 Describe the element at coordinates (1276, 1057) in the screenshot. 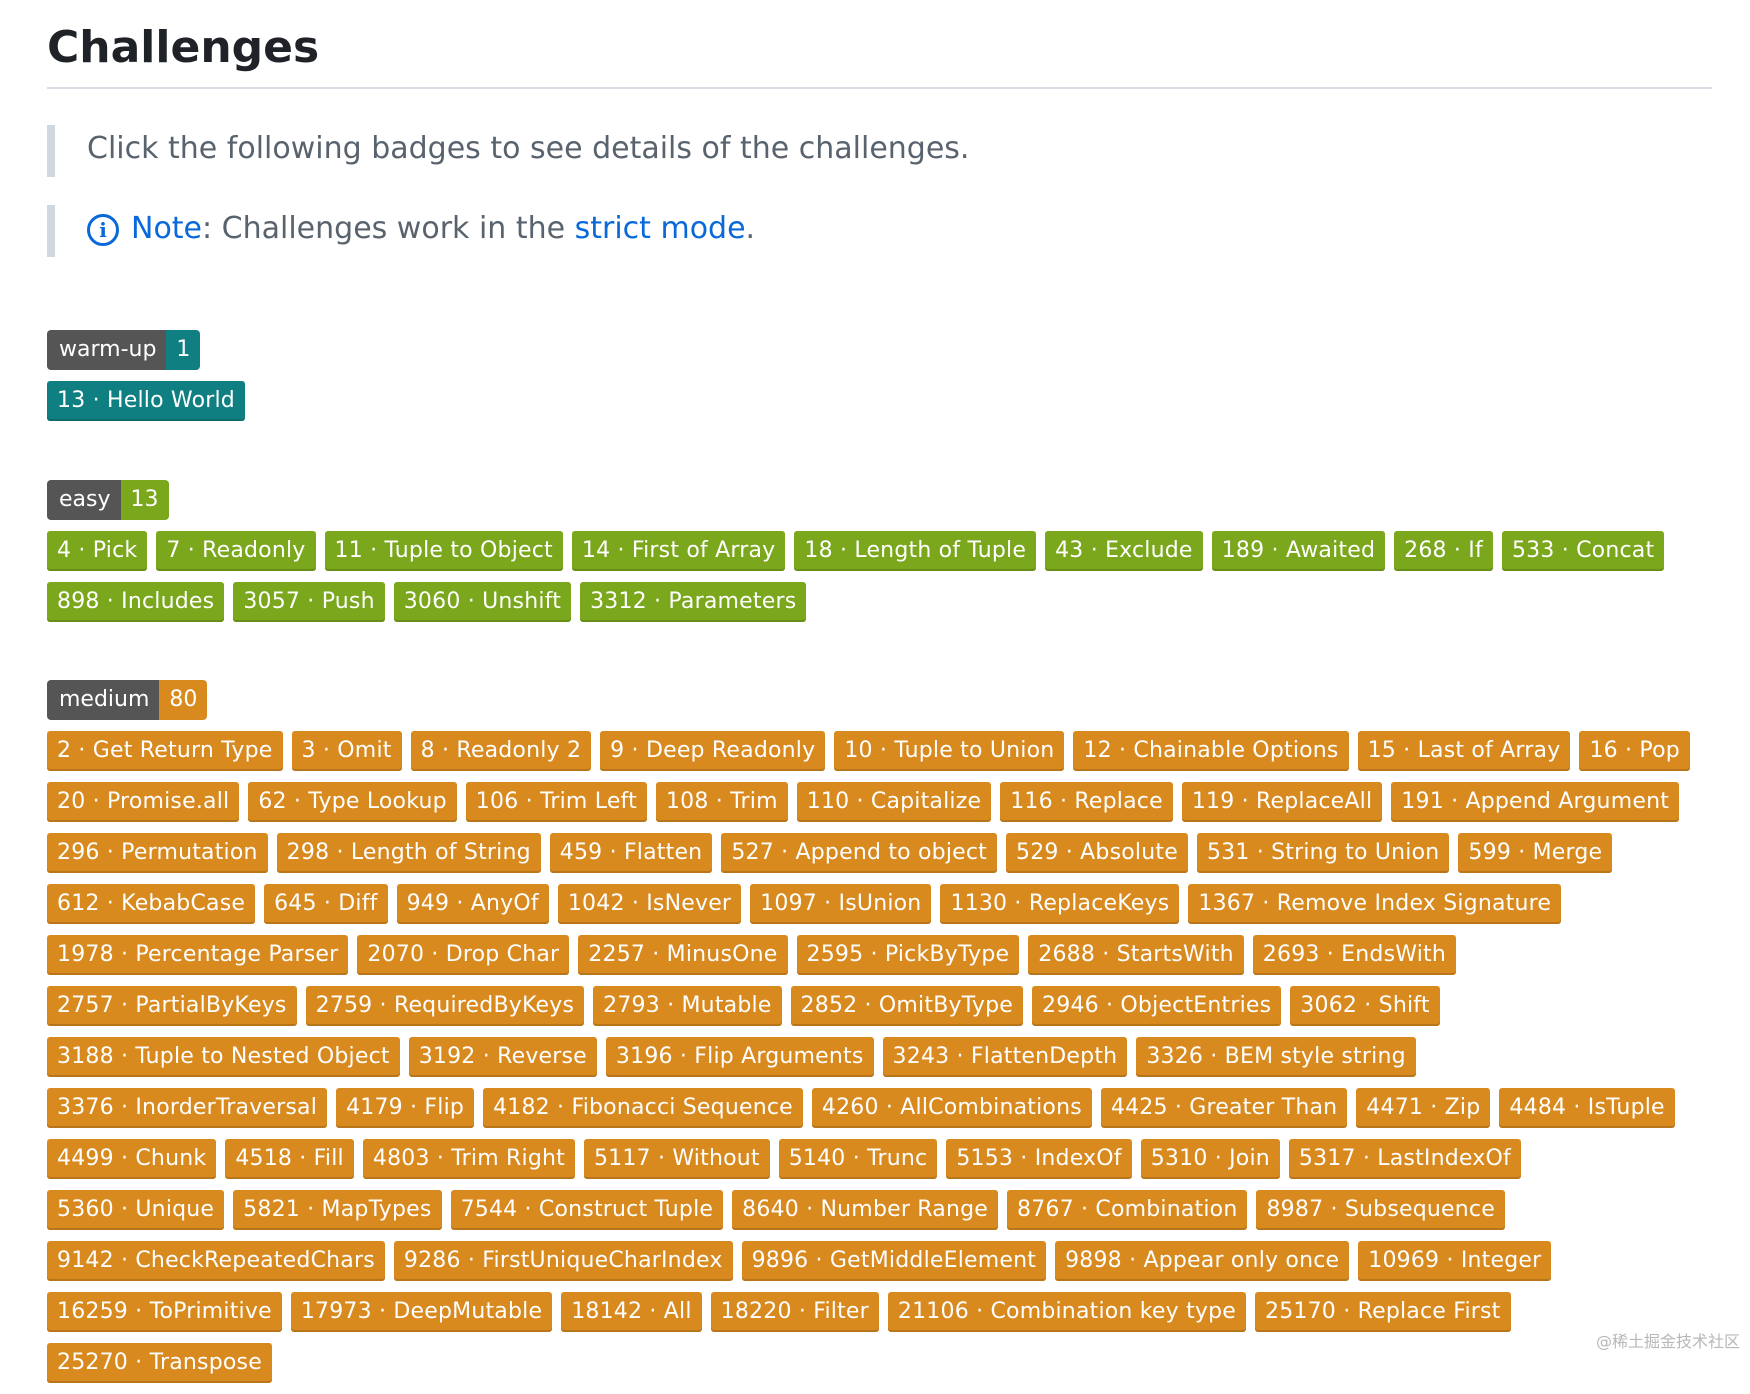

I see `challenge-badge: 3326 · BEM style string` at that location.